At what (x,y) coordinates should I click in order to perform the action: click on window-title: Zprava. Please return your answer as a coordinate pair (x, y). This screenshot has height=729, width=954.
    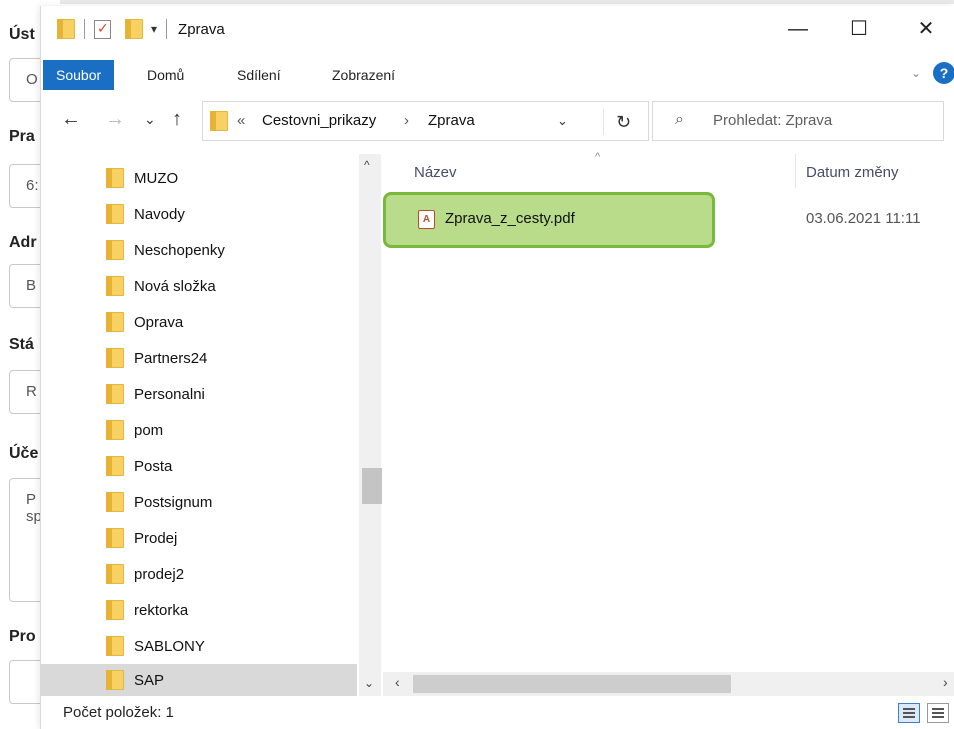
    Looking at the image, I should click on (201, 29).